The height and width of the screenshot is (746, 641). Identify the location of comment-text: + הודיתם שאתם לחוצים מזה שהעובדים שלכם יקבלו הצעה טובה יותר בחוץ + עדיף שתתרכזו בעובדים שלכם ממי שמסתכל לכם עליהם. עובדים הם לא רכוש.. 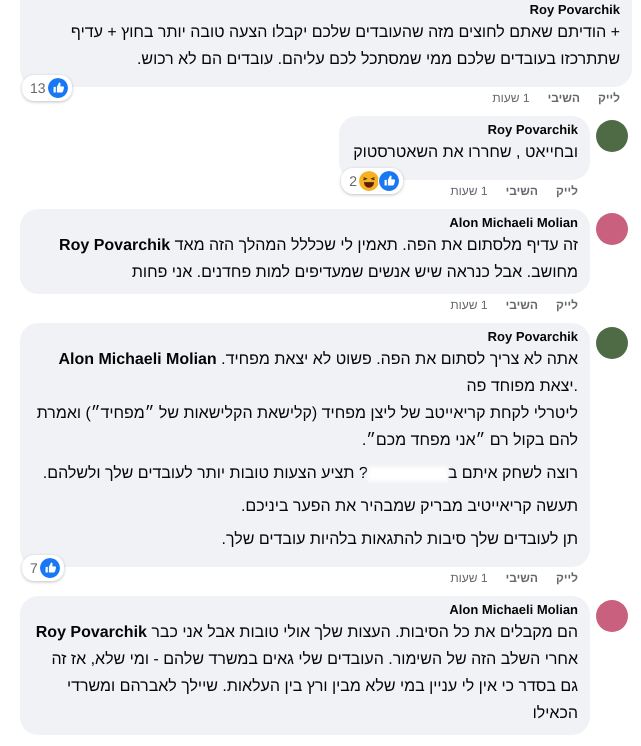
(345, 46).